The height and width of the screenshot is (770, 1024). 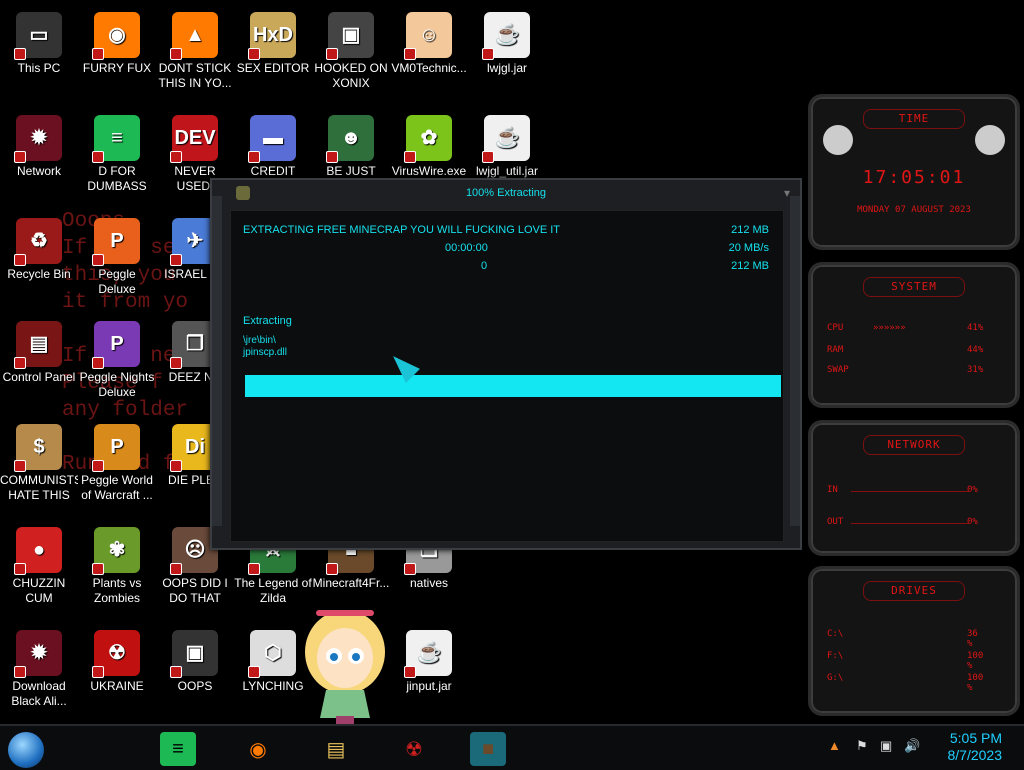 I want to click on desktop-icon: HxD SEX EDITOR, so click(x=273, y=41).